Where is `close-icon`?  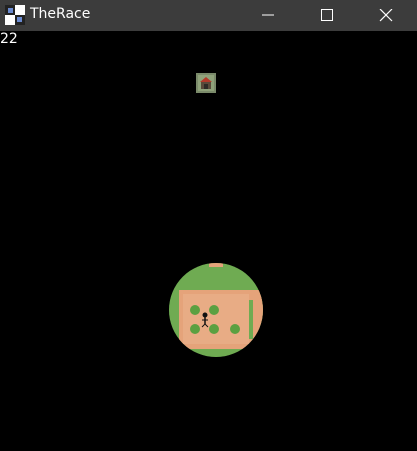 close-icon is located at coordinates (386, 15).